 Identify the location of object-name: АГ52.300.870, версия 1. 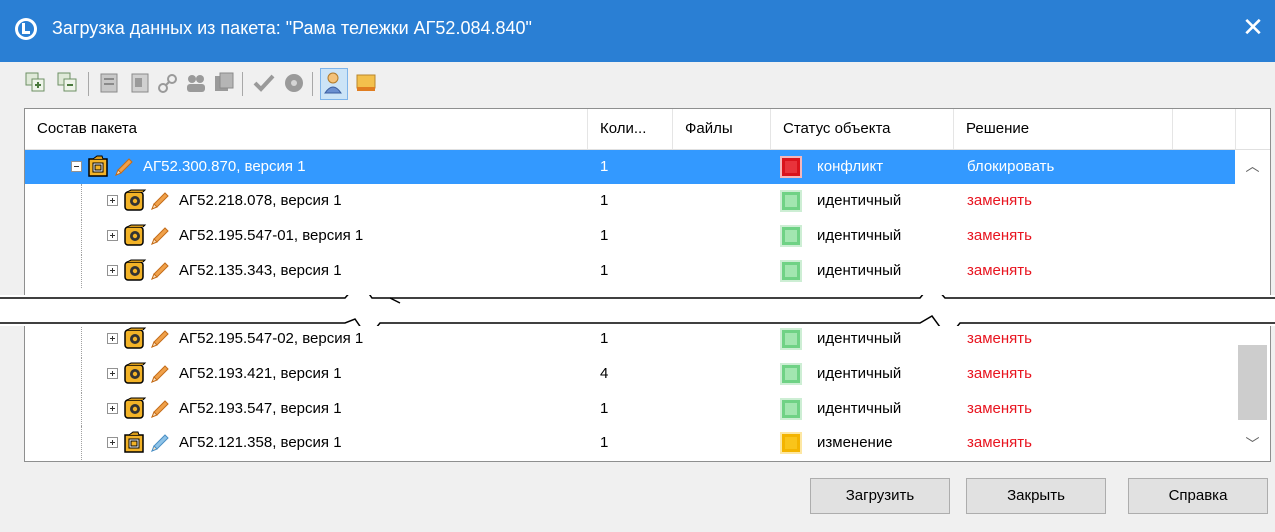
(224, 166).